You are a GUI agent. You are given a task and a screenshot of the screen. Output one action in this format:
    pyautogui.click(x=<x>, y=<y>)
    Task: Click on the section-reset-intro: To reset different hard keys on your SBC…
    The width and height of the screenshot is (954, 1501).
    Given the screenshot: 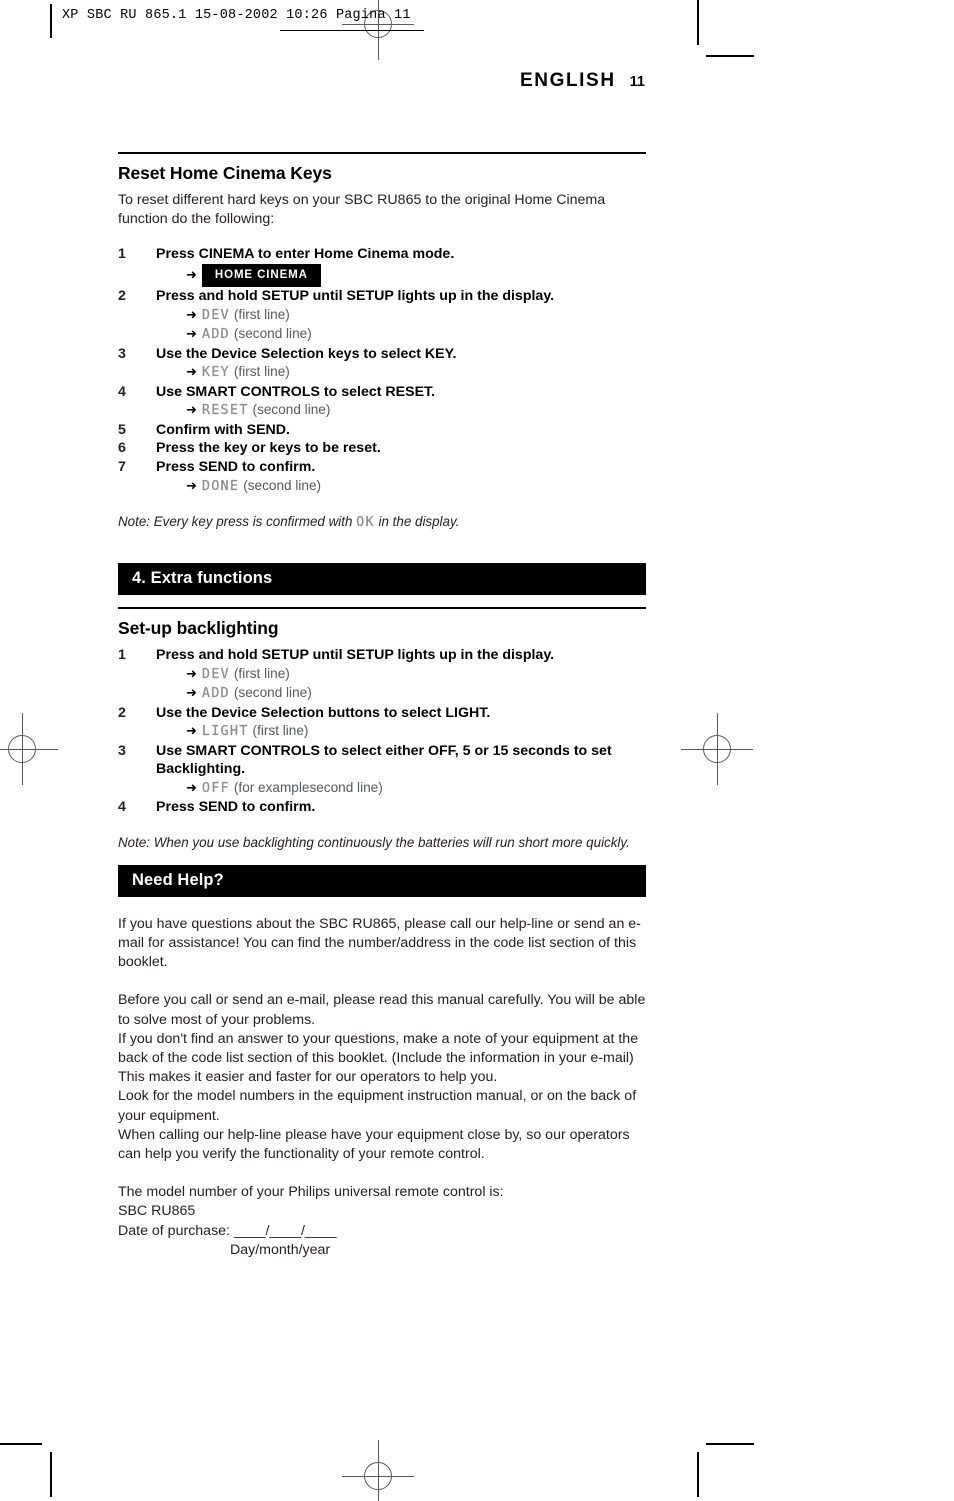 What is the action you would take?
    pyautogui.click(x=362, y=209)
    